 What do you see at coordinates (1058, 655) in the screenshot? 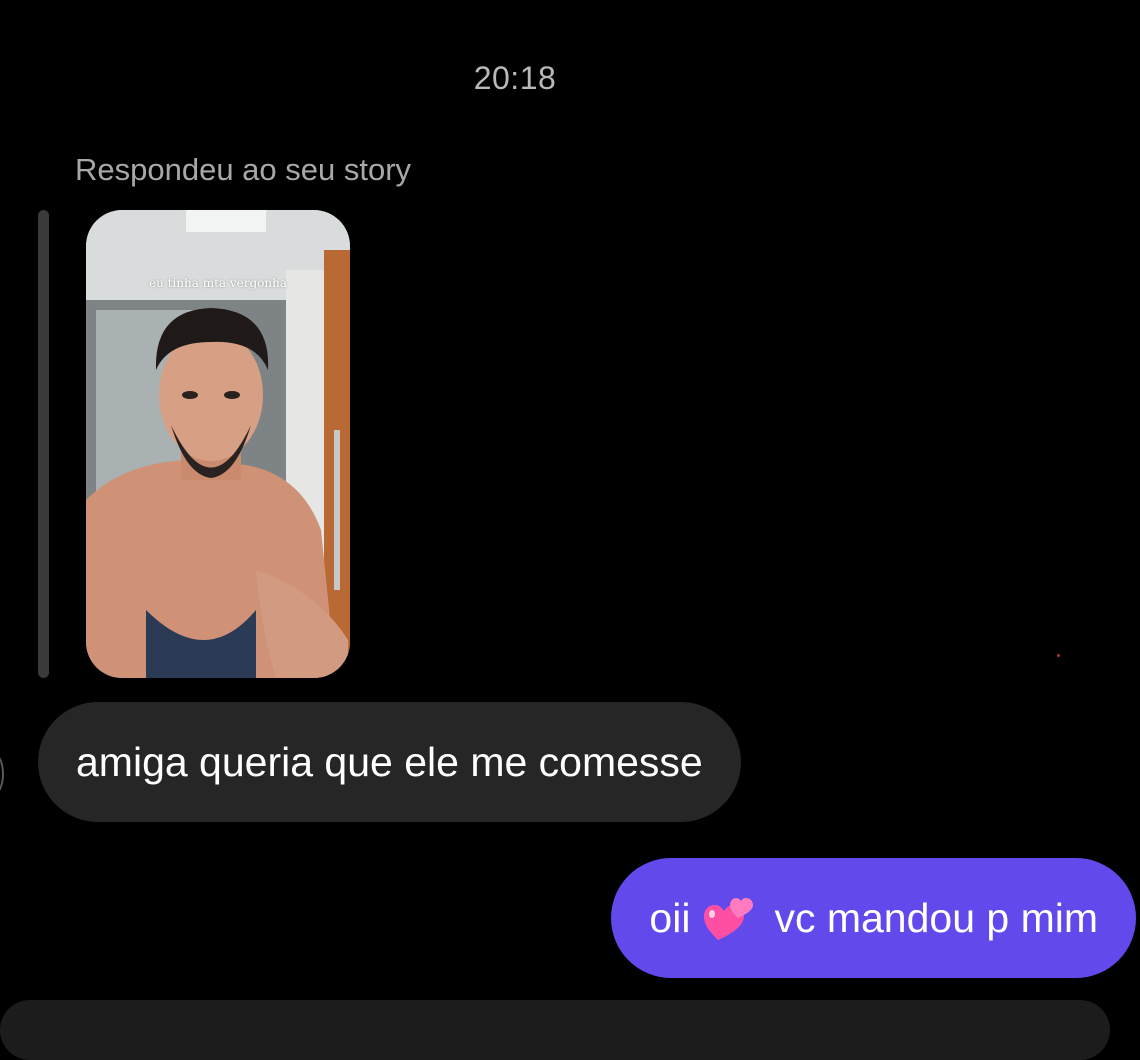
I see `stray-dot` at bounding box center [1058, 655].